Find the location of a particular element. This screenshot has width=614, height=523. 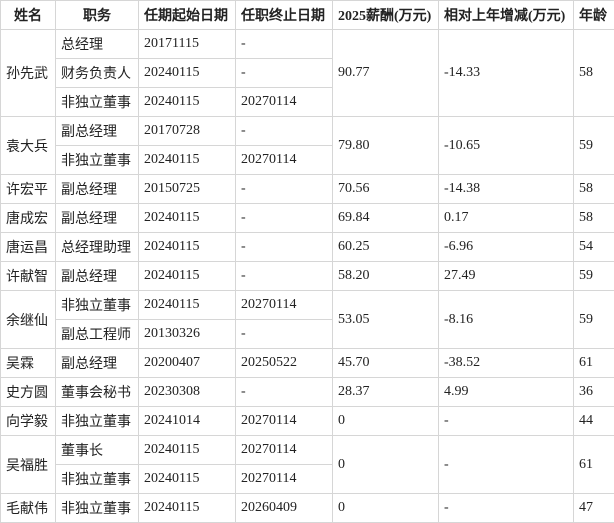

age: 54 is located at coordinates (593, 247).